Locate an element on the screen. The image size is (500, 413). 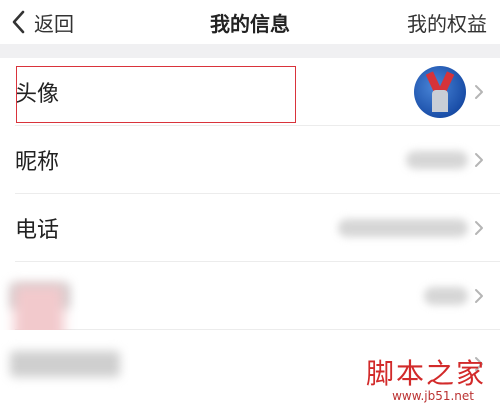
top-navigation-bar: 返回 我的信息 我的权益 is located at coordinates (250, 22).